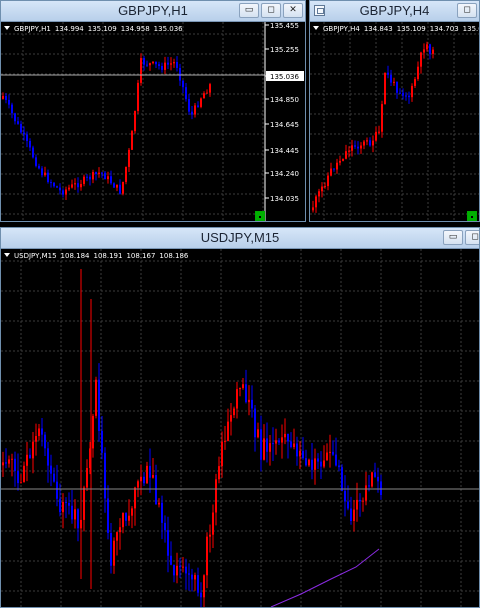 This screenshot has height=608, width=480. I want to click on symbol-label: GBPJPY,H4, so click(341, 29).